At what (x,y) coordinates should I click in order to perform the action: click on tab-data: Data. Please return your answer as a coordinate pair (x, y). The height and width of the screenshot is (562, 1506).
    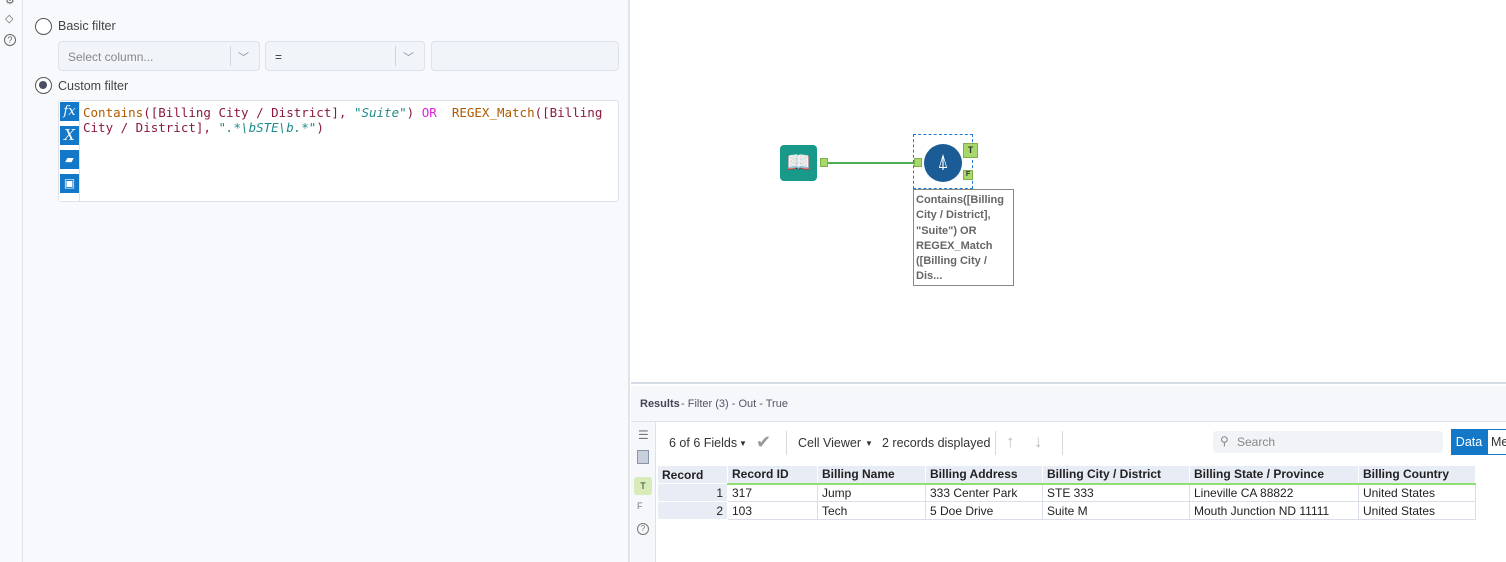
    Looking at the image, I should click on (1469, 442).